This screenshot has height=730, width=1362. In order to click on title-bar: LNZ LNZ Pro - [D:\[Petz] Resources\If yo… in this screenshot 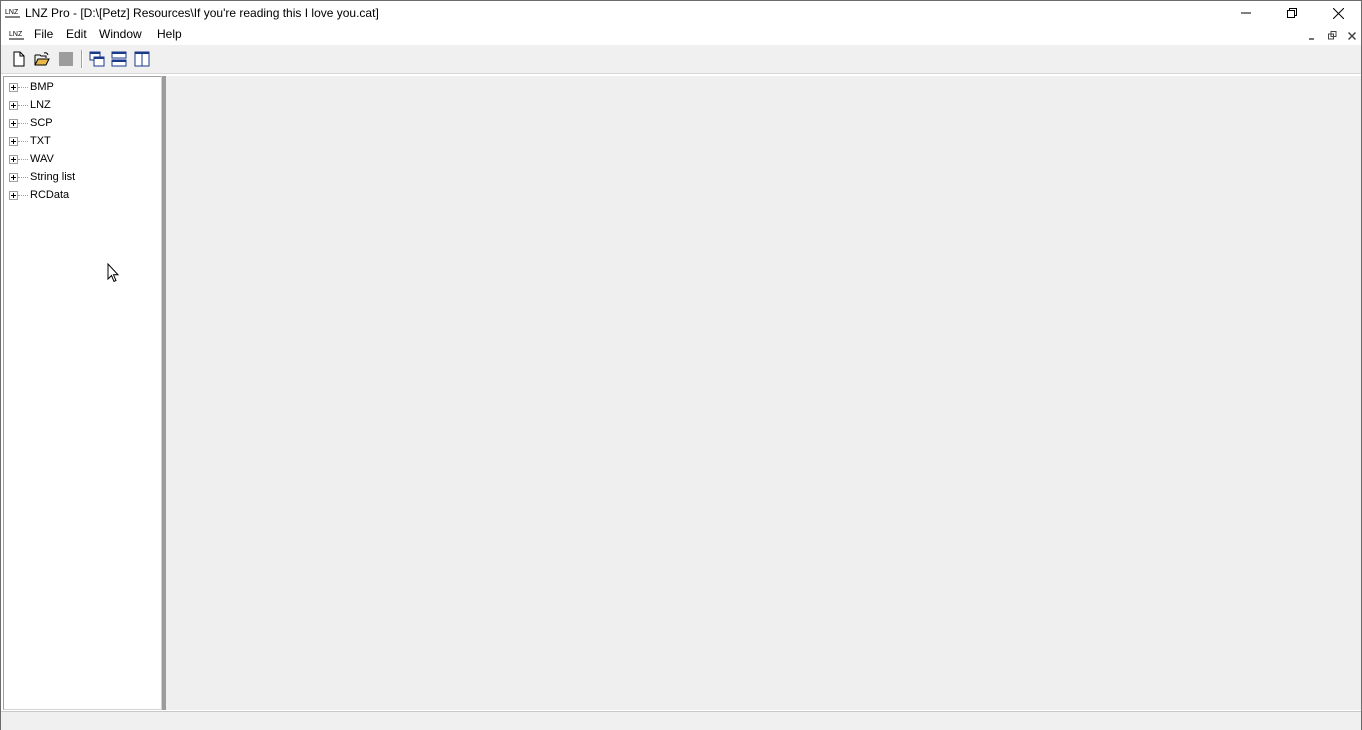, I will do `click(681, 13)`.